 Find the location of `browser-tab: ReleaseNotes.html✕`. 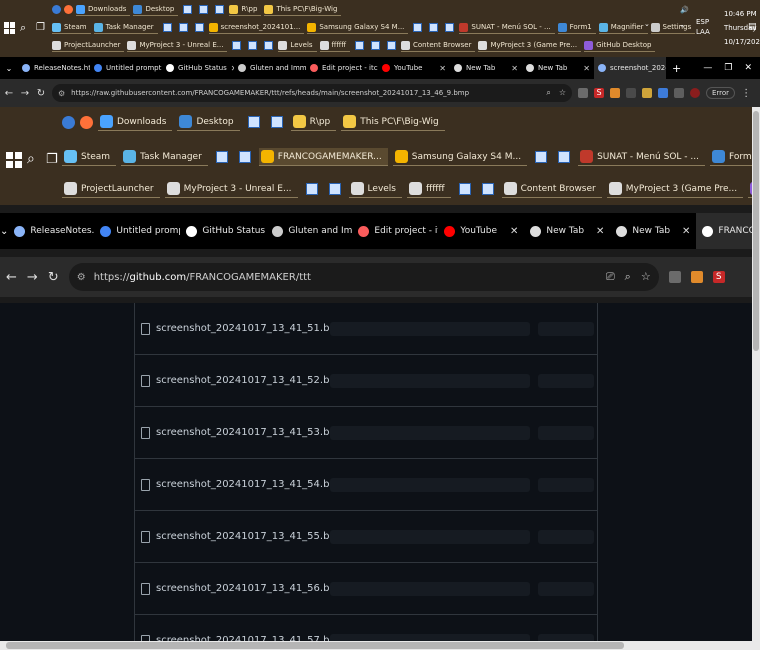

browser-tab: ReleaseNotes.html✕ is located at coordinates (54, 68).